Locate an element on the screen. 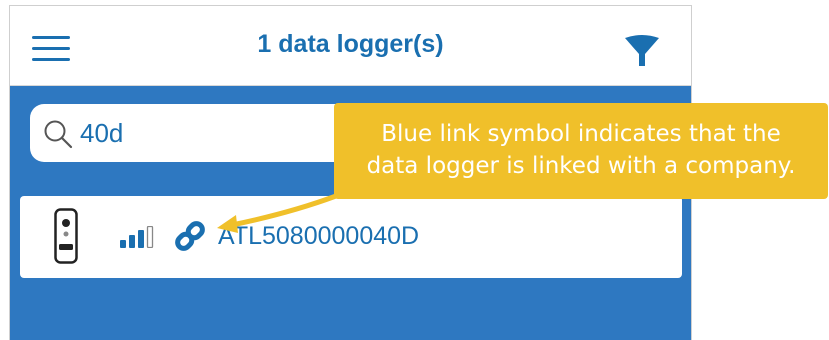 The width and height of the screenshot is (829, 340). link-icon is located at coordinates (190, 236).